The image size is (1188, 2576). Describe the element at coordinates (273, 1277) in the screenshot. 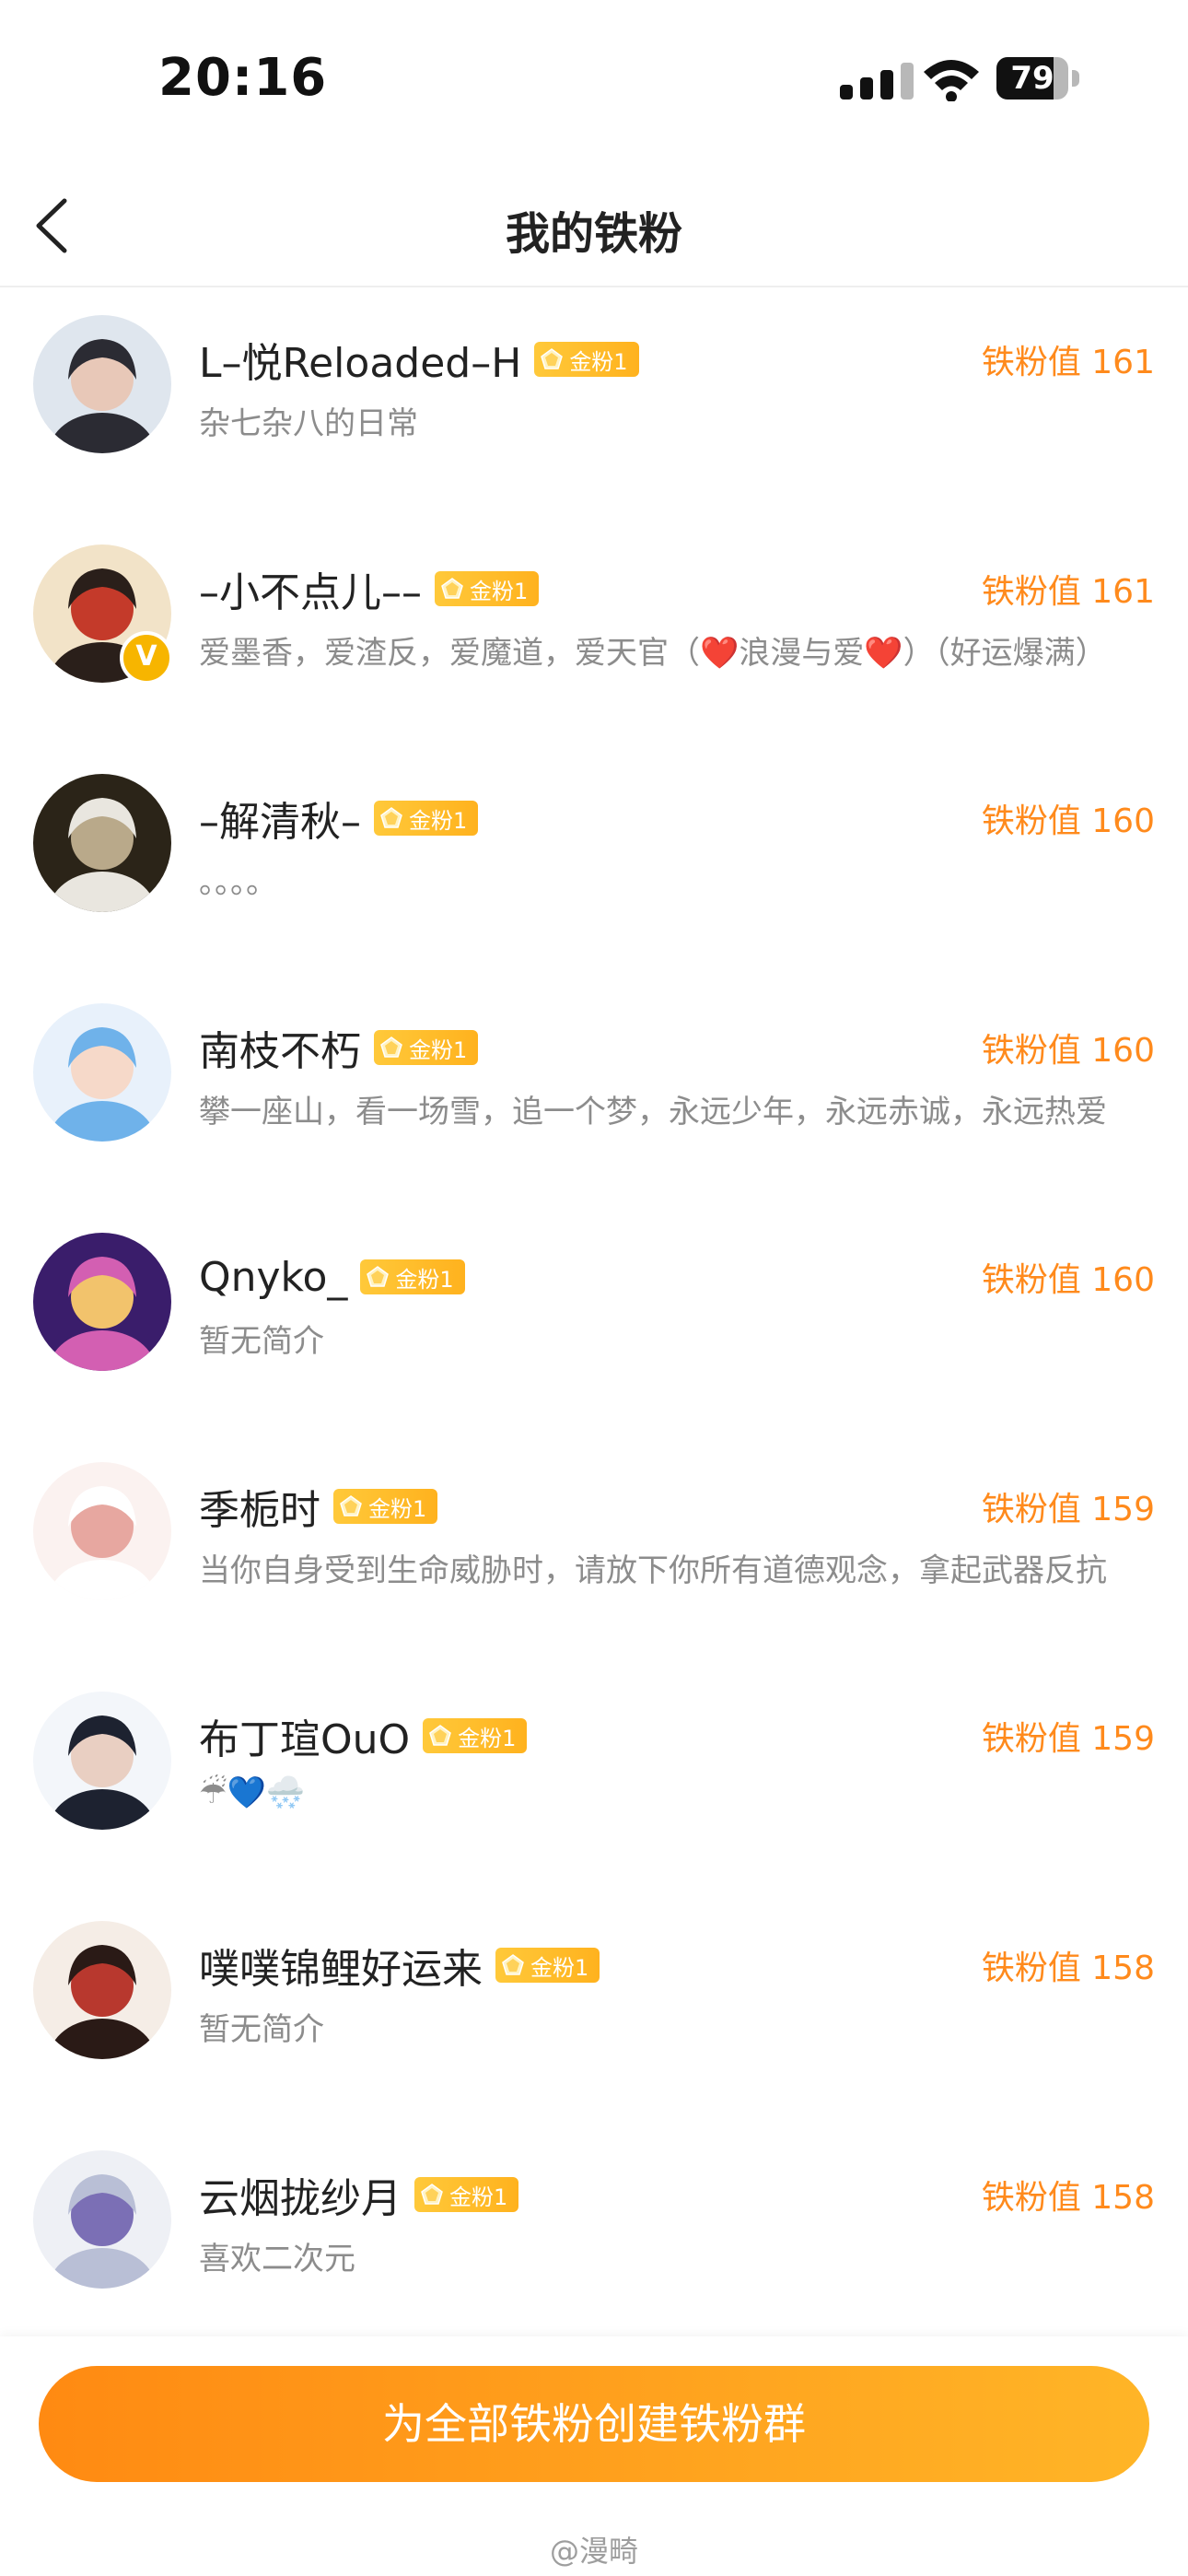

I see `fan-name: Qnyko_` at that location.